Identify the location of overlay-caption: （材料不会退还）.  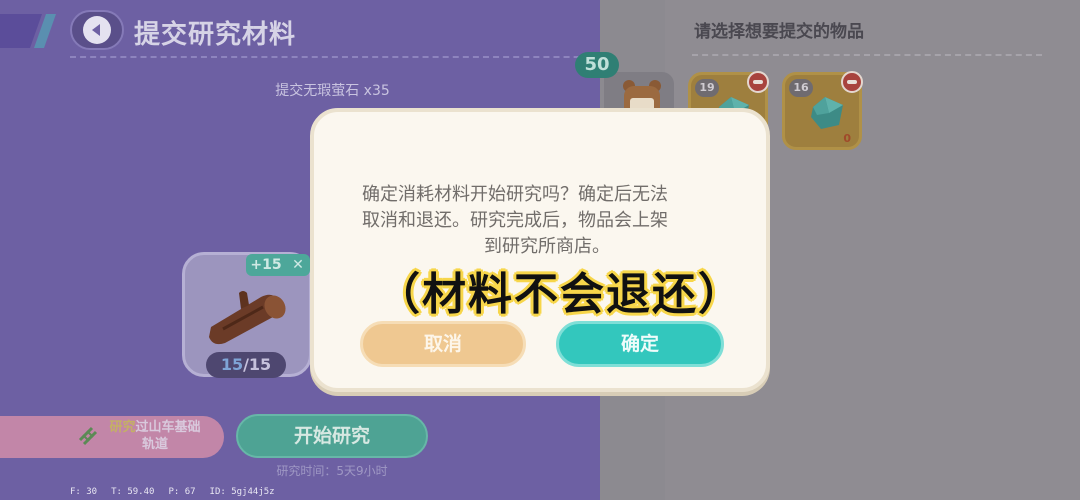
(560, 294).